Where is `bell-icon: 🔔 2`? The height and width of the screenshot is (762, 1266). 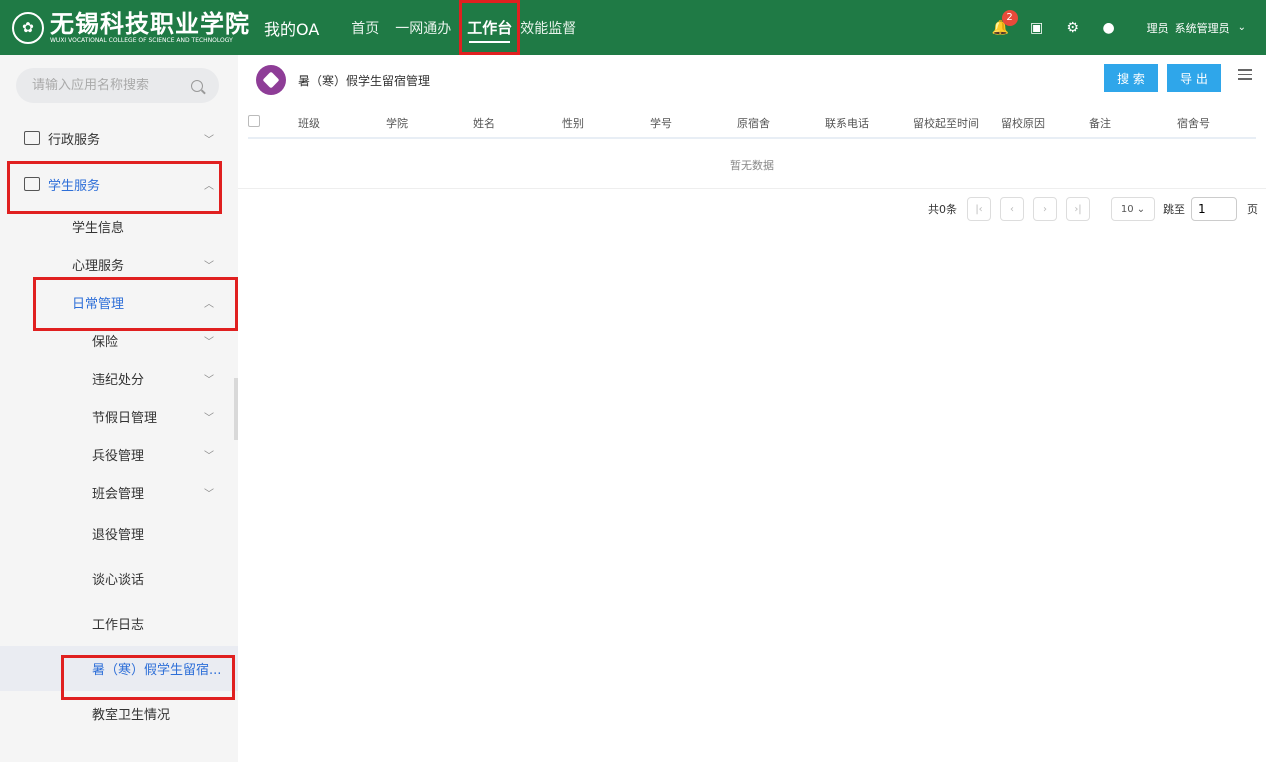
bell-icon: 🔔 2 is located at coordinates (1005, 23).